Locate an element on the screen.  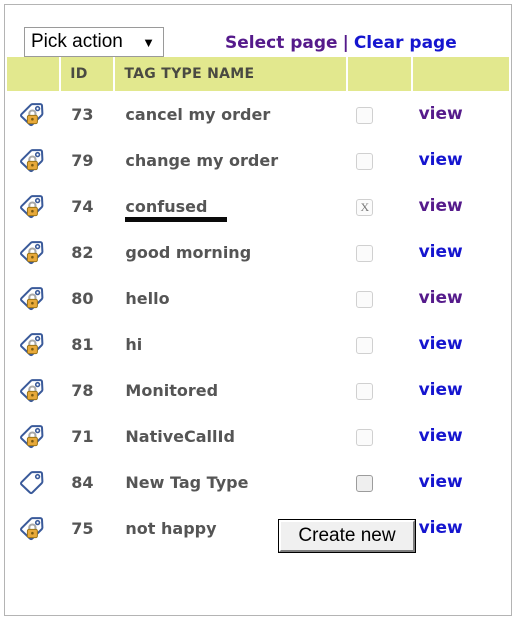
row-tag-type-name: change my order is located at coordinates (231, 160).